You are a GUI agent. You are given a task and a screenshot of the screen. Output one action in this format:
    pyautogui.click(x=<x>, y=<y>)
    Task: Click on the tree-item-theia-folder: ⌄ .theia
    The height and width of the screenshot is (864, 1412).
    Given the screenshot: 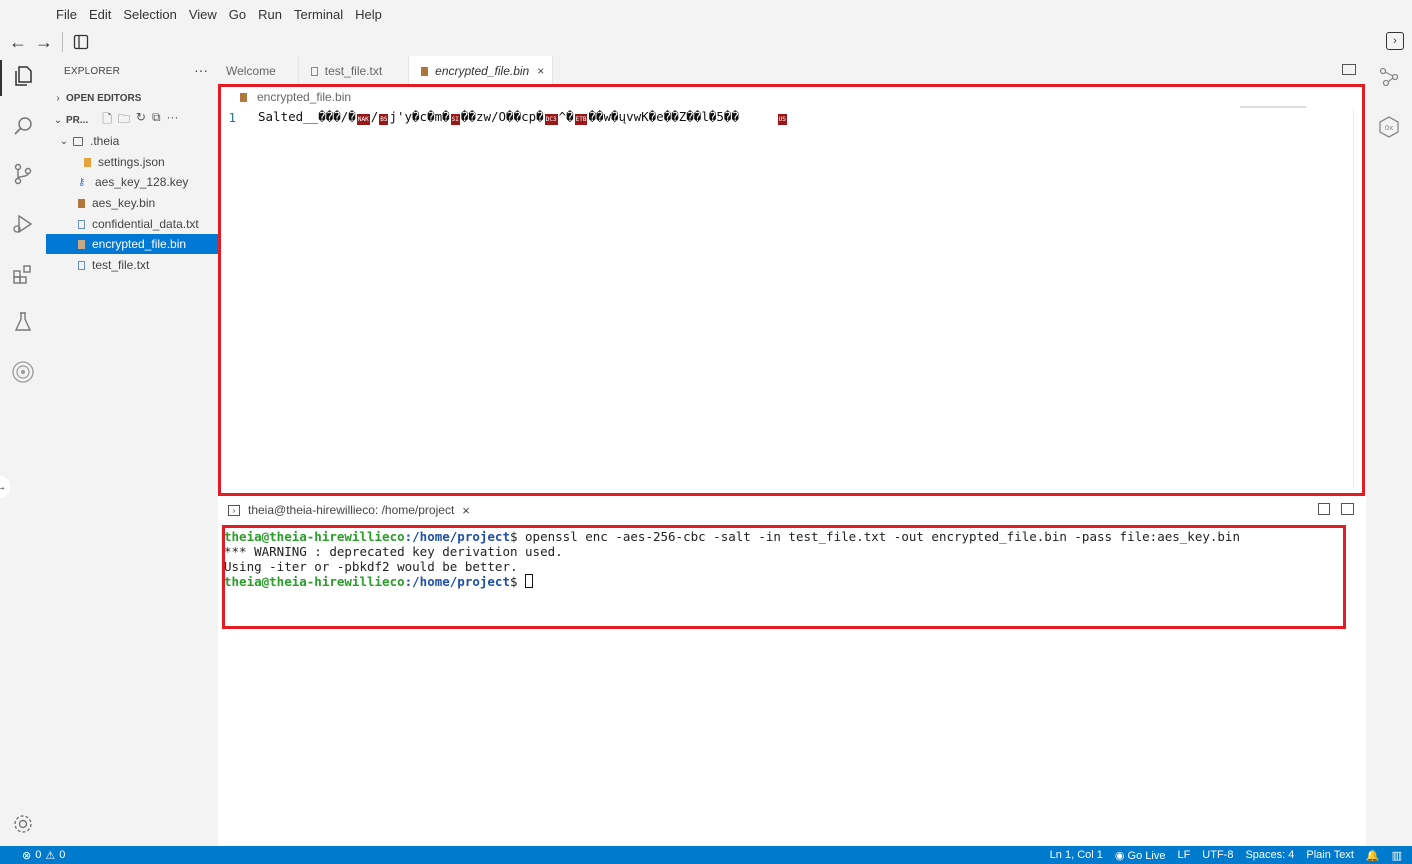 What is the action you would take?
    pyautogui.click(x=132, y=141)
    